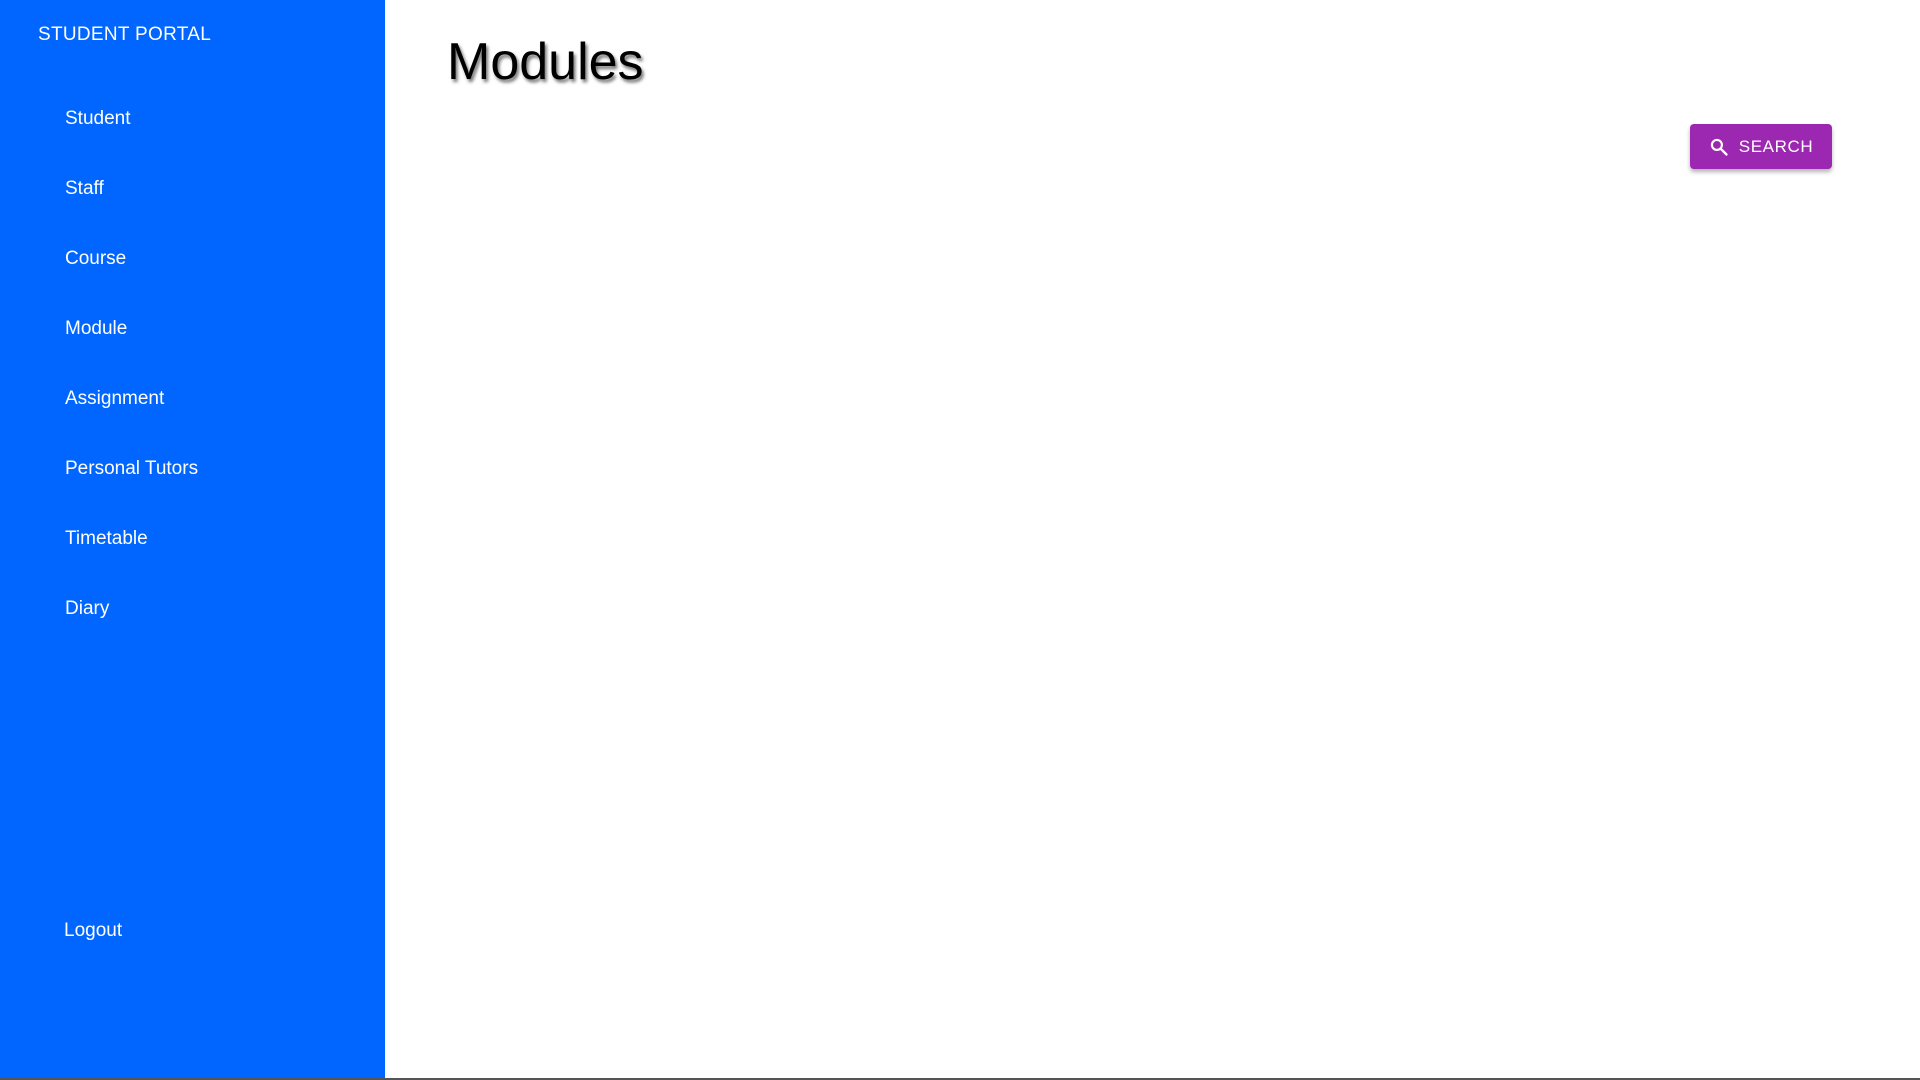  Describe the element at coordinates (192, 259) in the screenshot. I see `sidebar-item-course: Course` at that location.